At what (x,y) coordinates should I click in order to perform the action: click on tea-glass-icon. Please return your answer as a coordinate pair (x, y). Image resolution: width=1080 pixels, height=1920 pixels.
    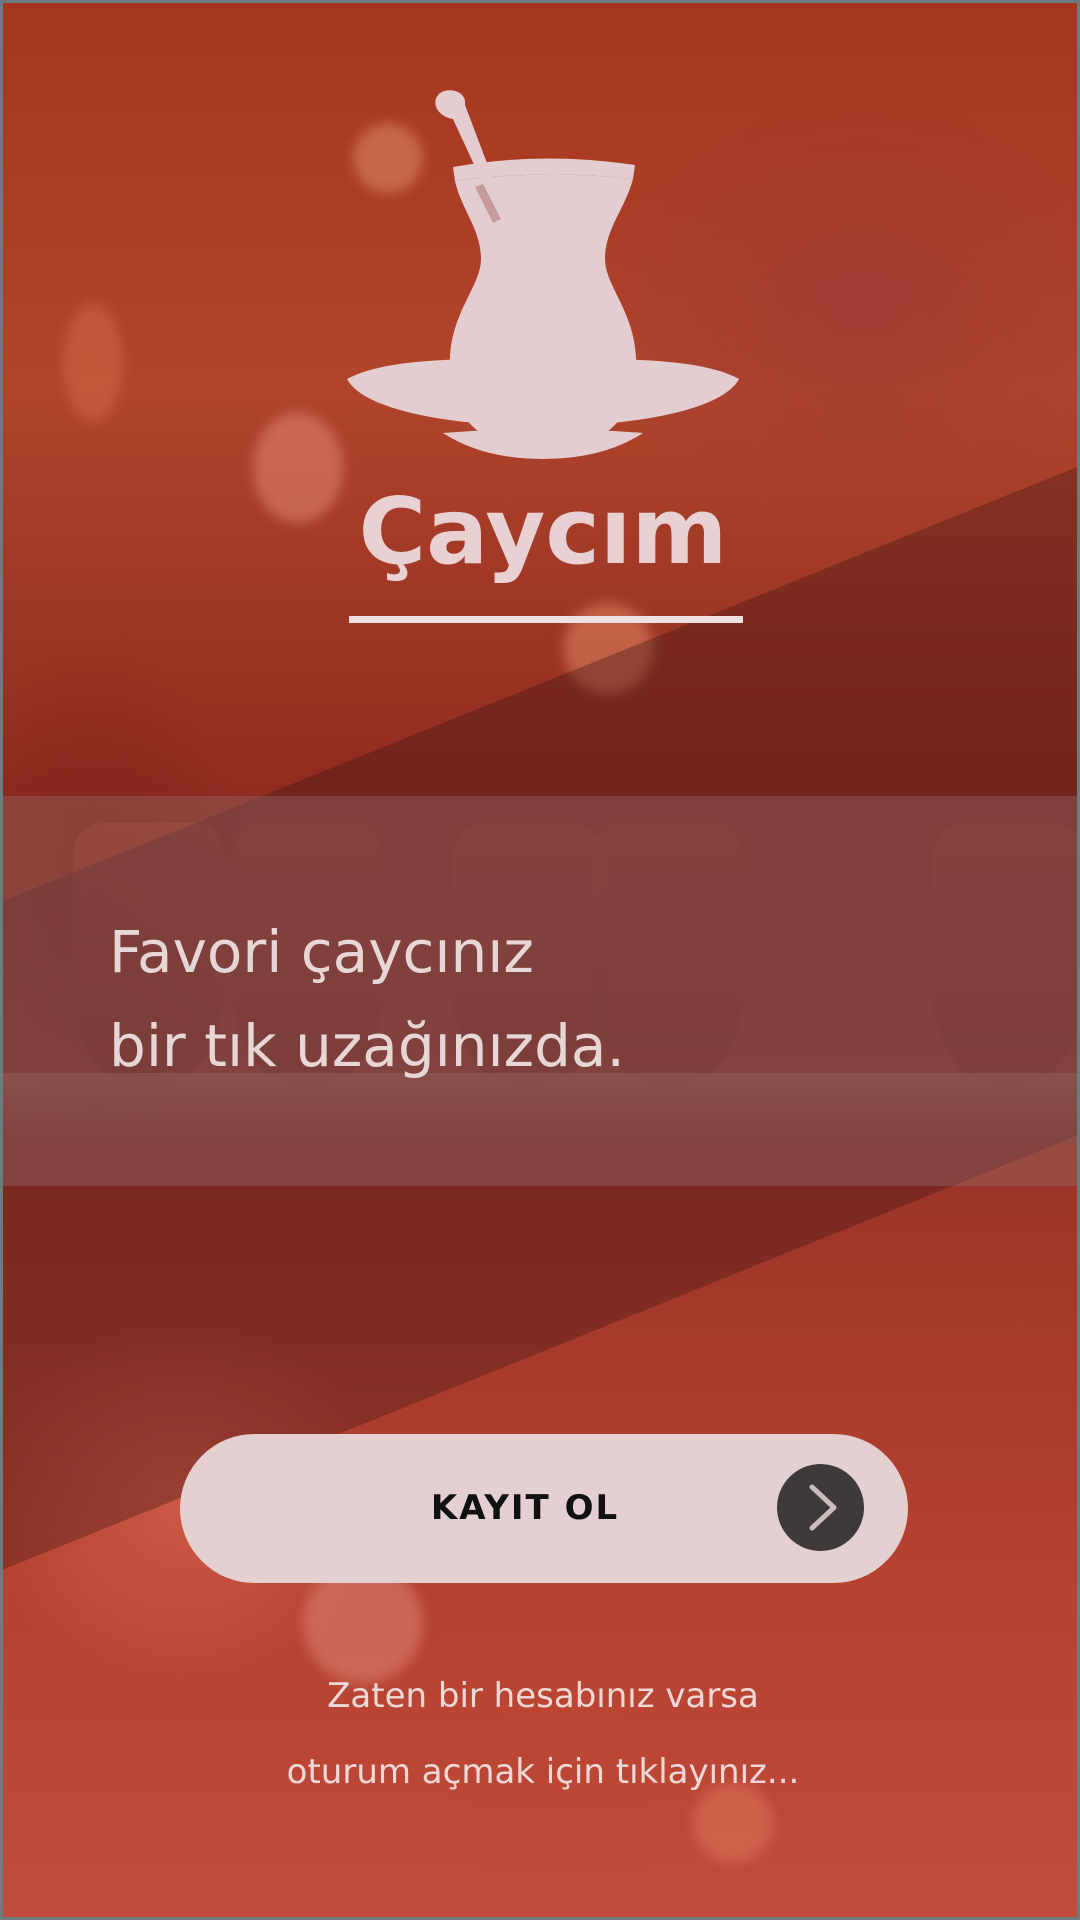
    Looking at the image, I should click on (543, 274).